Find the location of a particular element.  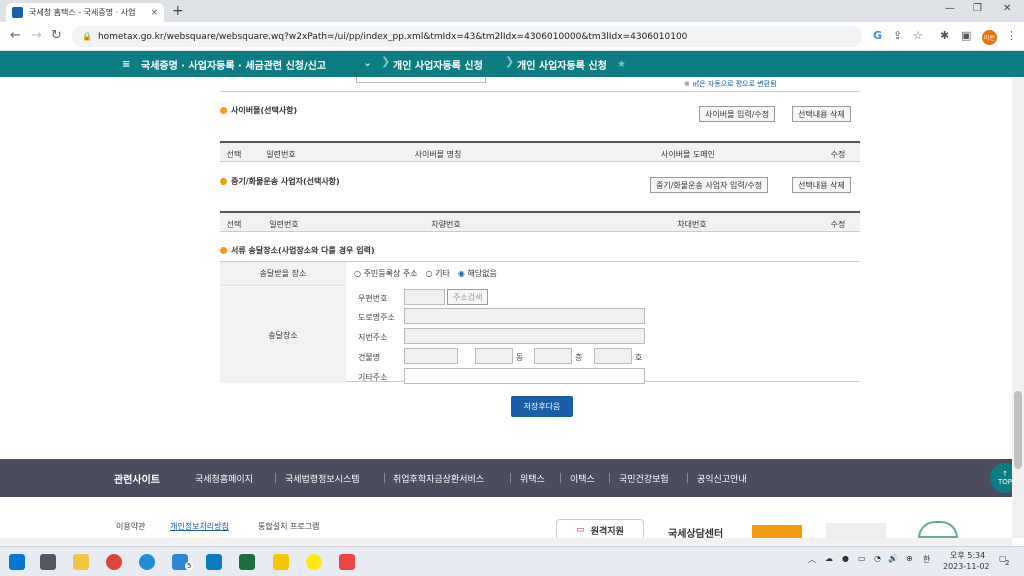

back-icon: ← is located at coordinates (15, 35).